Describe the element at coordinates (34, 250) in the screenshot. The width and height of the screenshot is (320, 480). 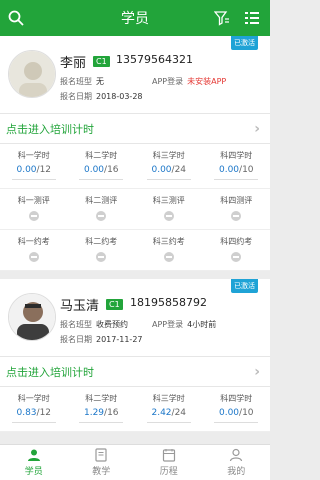
I see `exam-cell: 科一约考` at that location.